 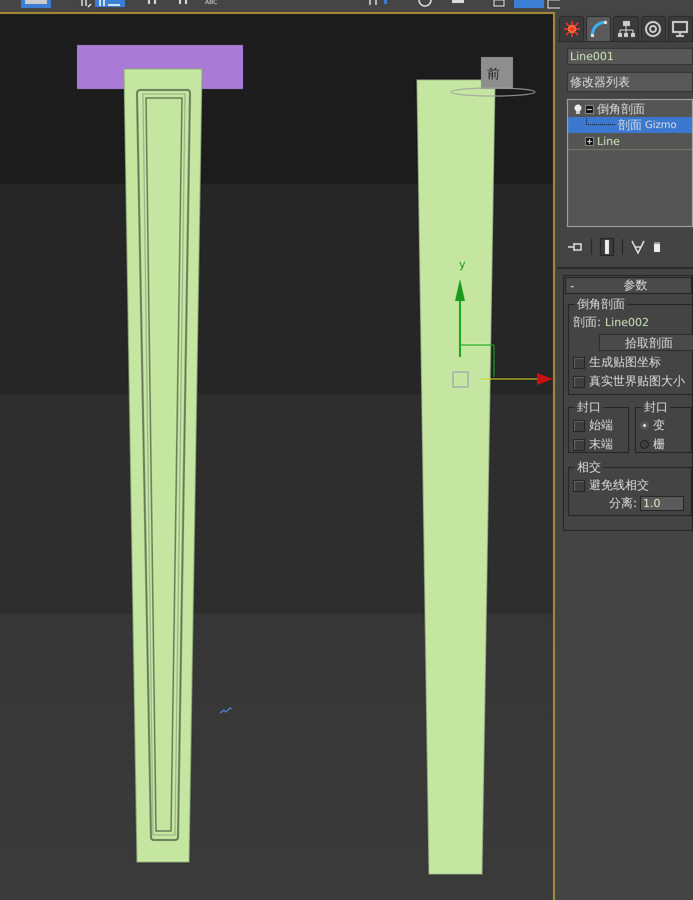 I want to click on gizmo-pivot-square, so click(x=460, y=380).